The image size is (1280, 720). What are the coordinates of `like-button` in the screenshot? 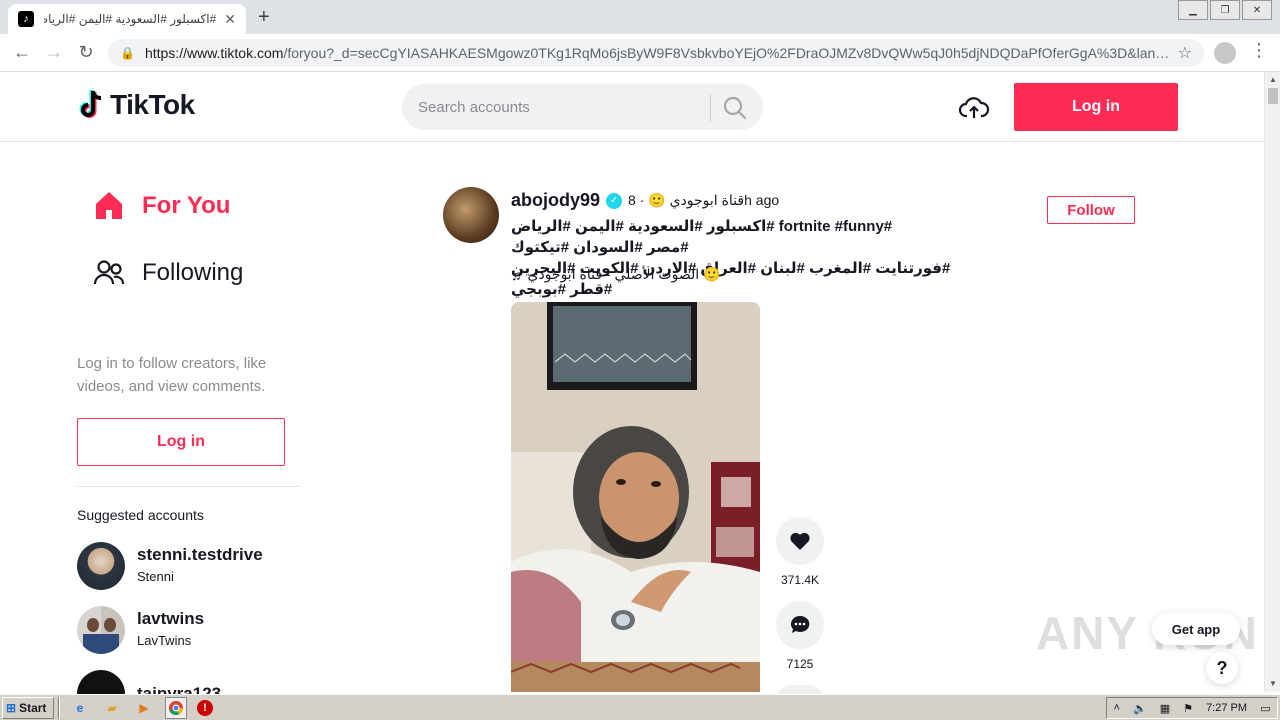 It's located at (800, 541).